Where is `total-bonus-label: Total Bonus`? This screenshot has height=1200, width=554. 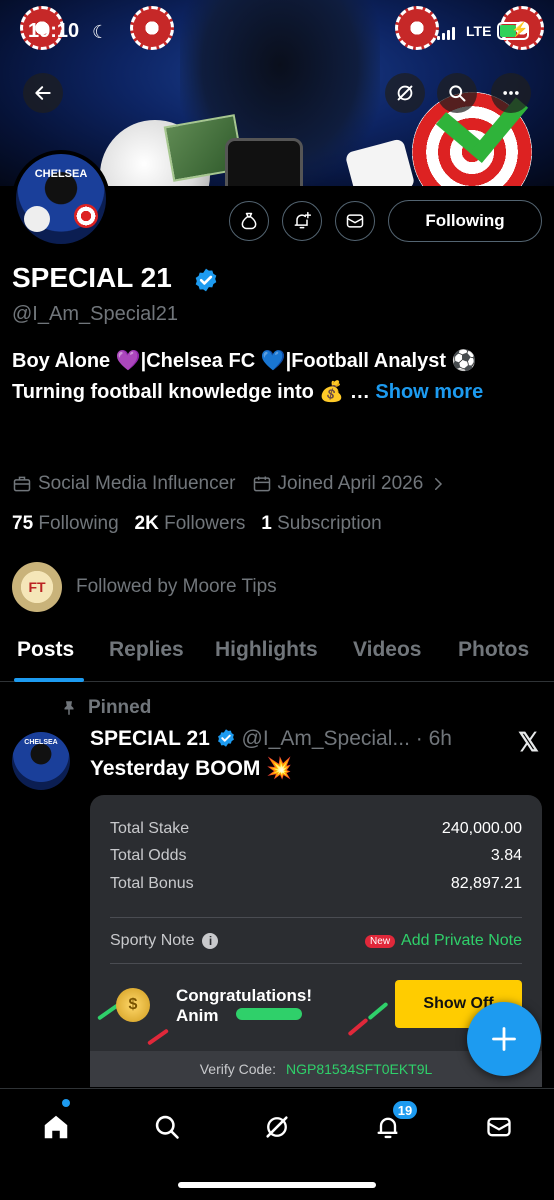
total-bonus-label: Total Bonus is located at coordinates (152, 883).